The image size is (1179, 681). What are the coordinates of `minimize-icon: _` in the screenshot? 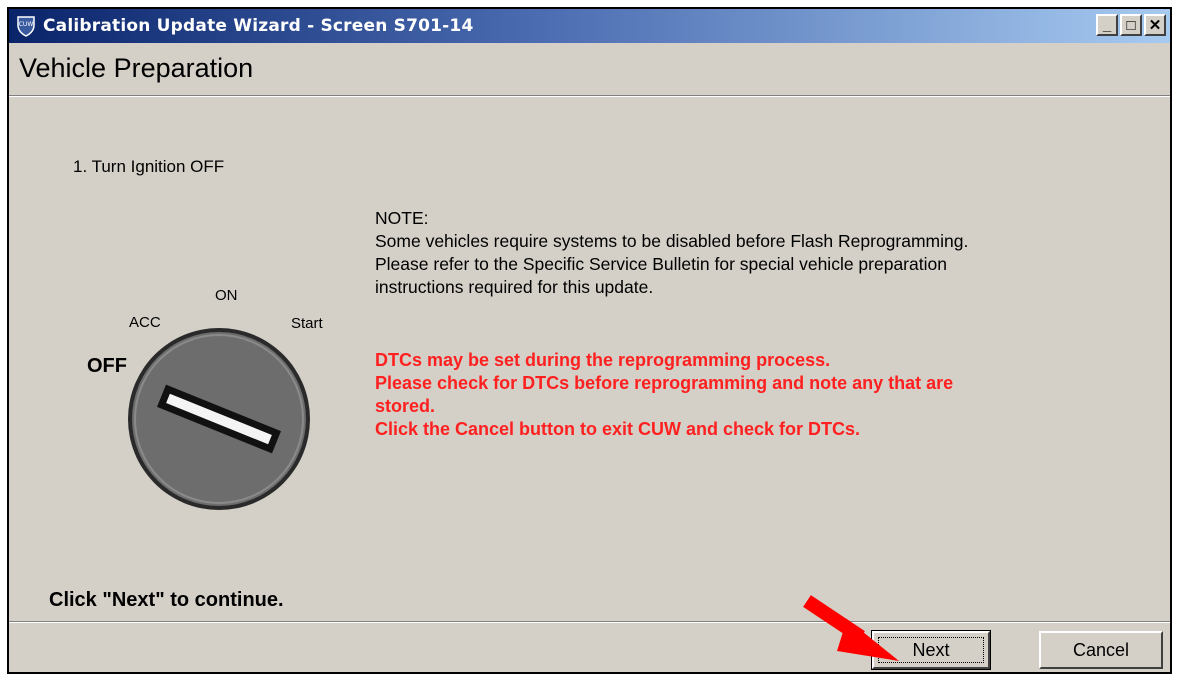 It's located at (1107, 25).